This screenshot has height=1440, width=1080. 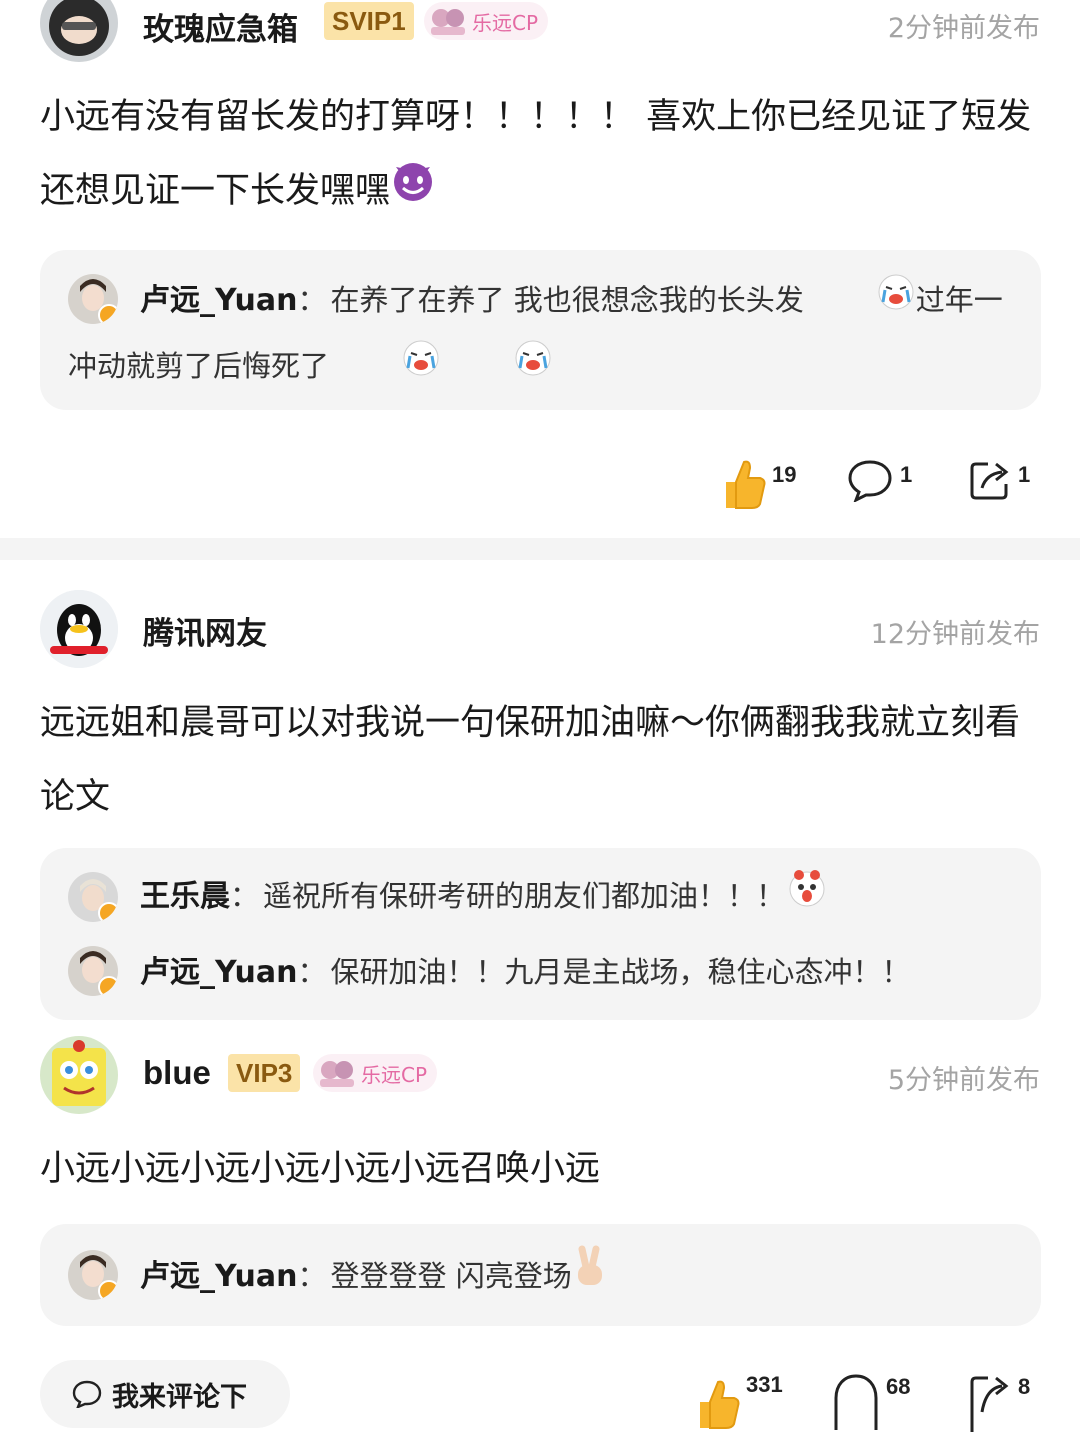 I want to click on vip-badge-3: VIP3, so click(x=264, y=1073).